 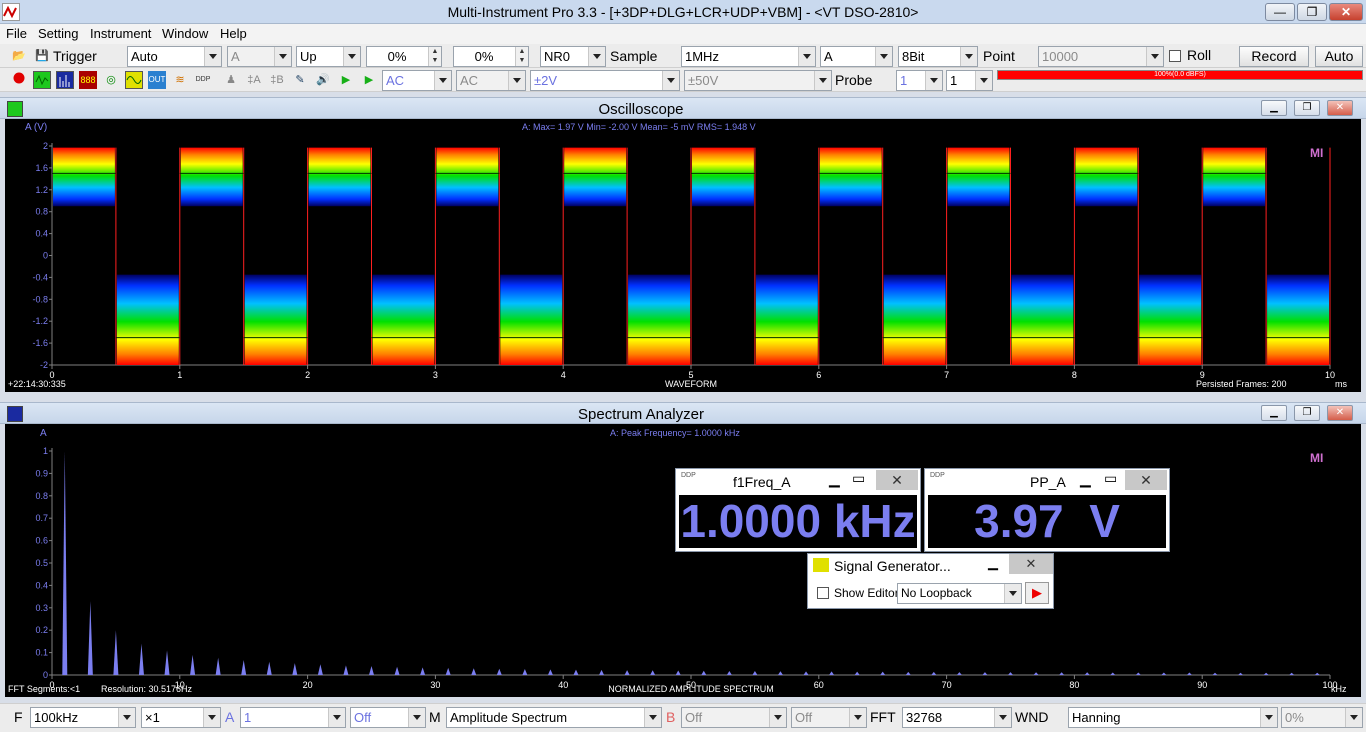 What do you see at coordinates (1031, 564) in the screenshot?
I see `signal-generator-close-icon: ✕` at bounding box center [1031, 564].